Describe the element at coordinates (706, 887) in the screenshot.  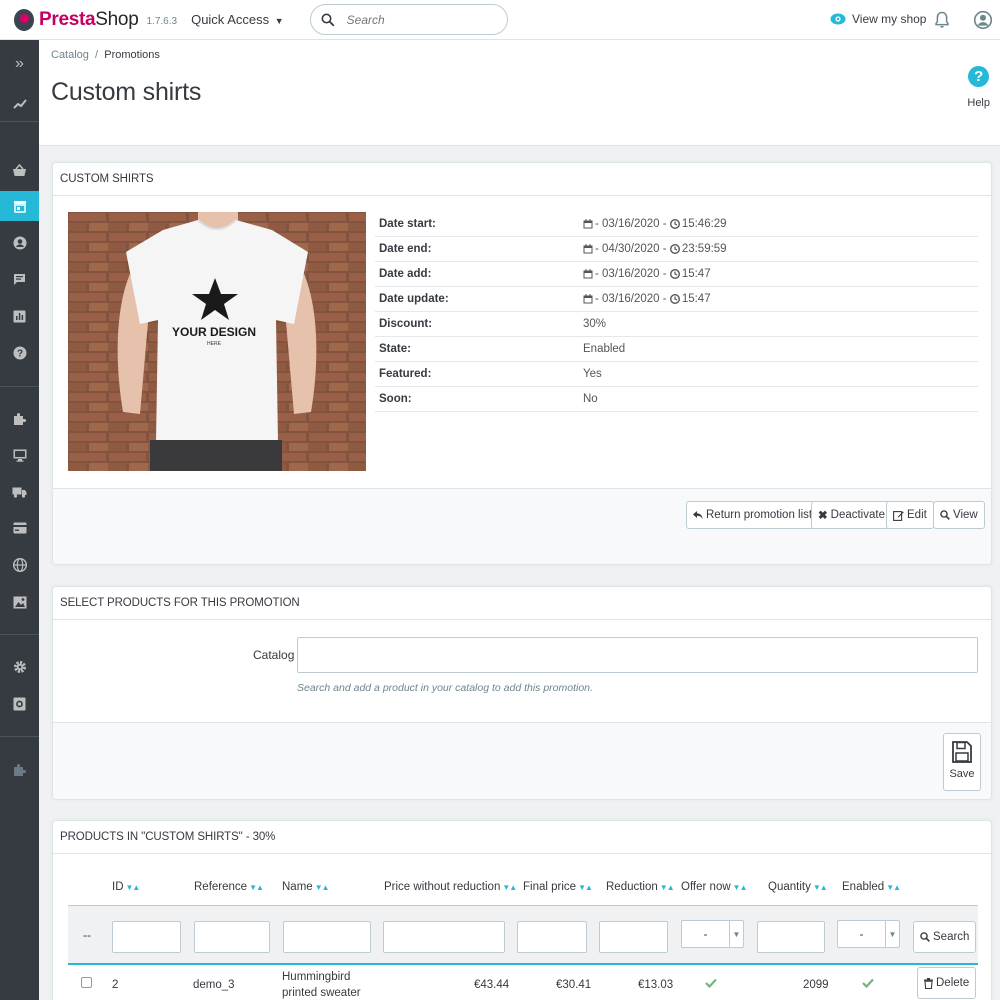
I see `column-label: Offer now` at that location.